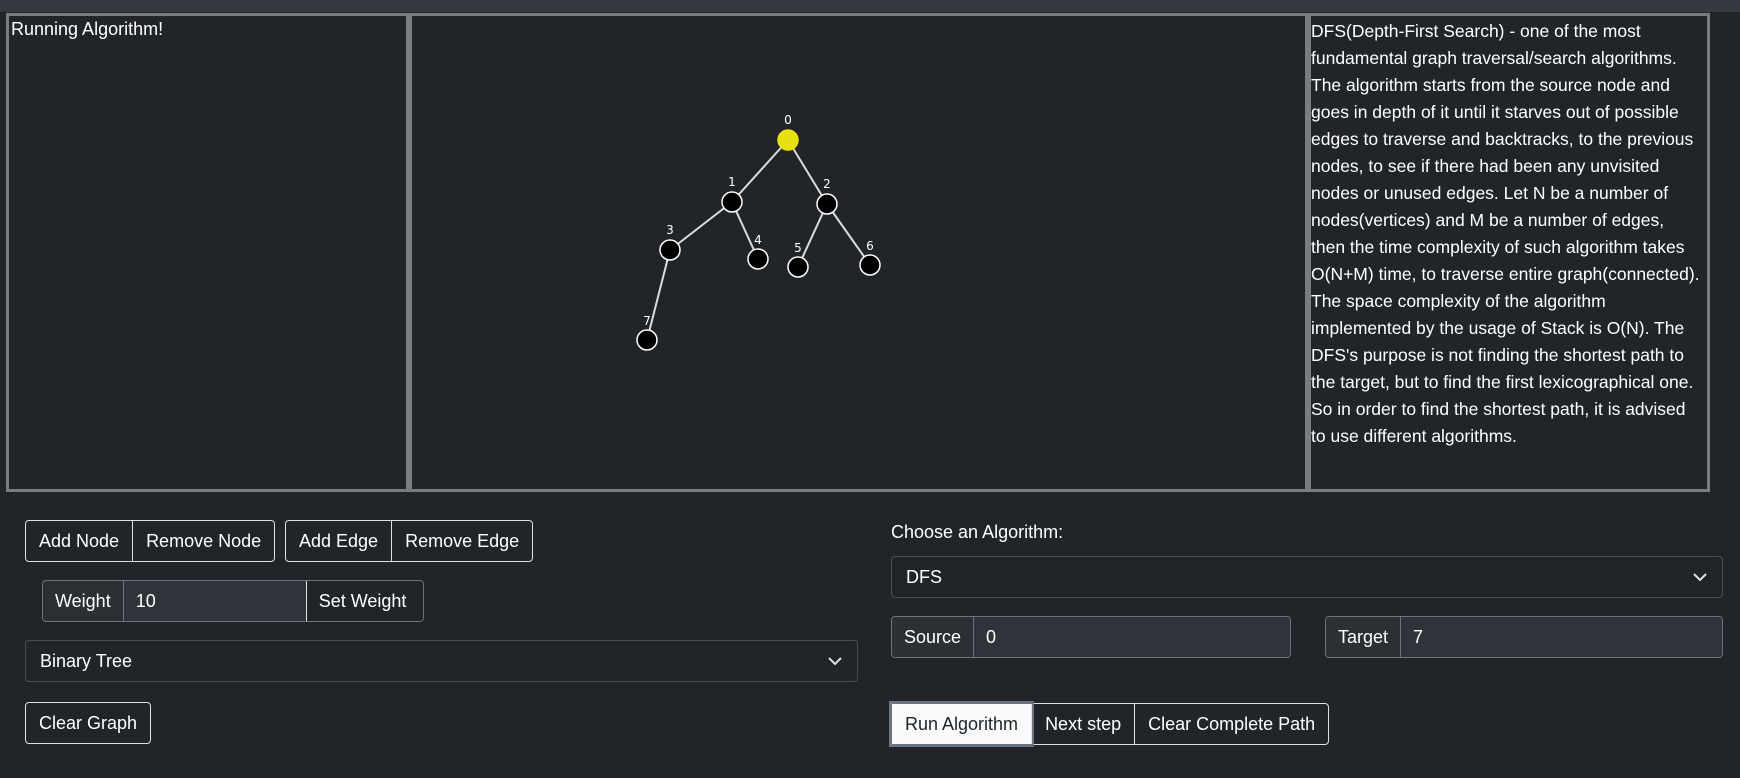 The image size is (1740, 778). What do you see at coordinates (83, 601) in the screenshot?
I see `weight-label: Weight` at bounding box center [83, 601].